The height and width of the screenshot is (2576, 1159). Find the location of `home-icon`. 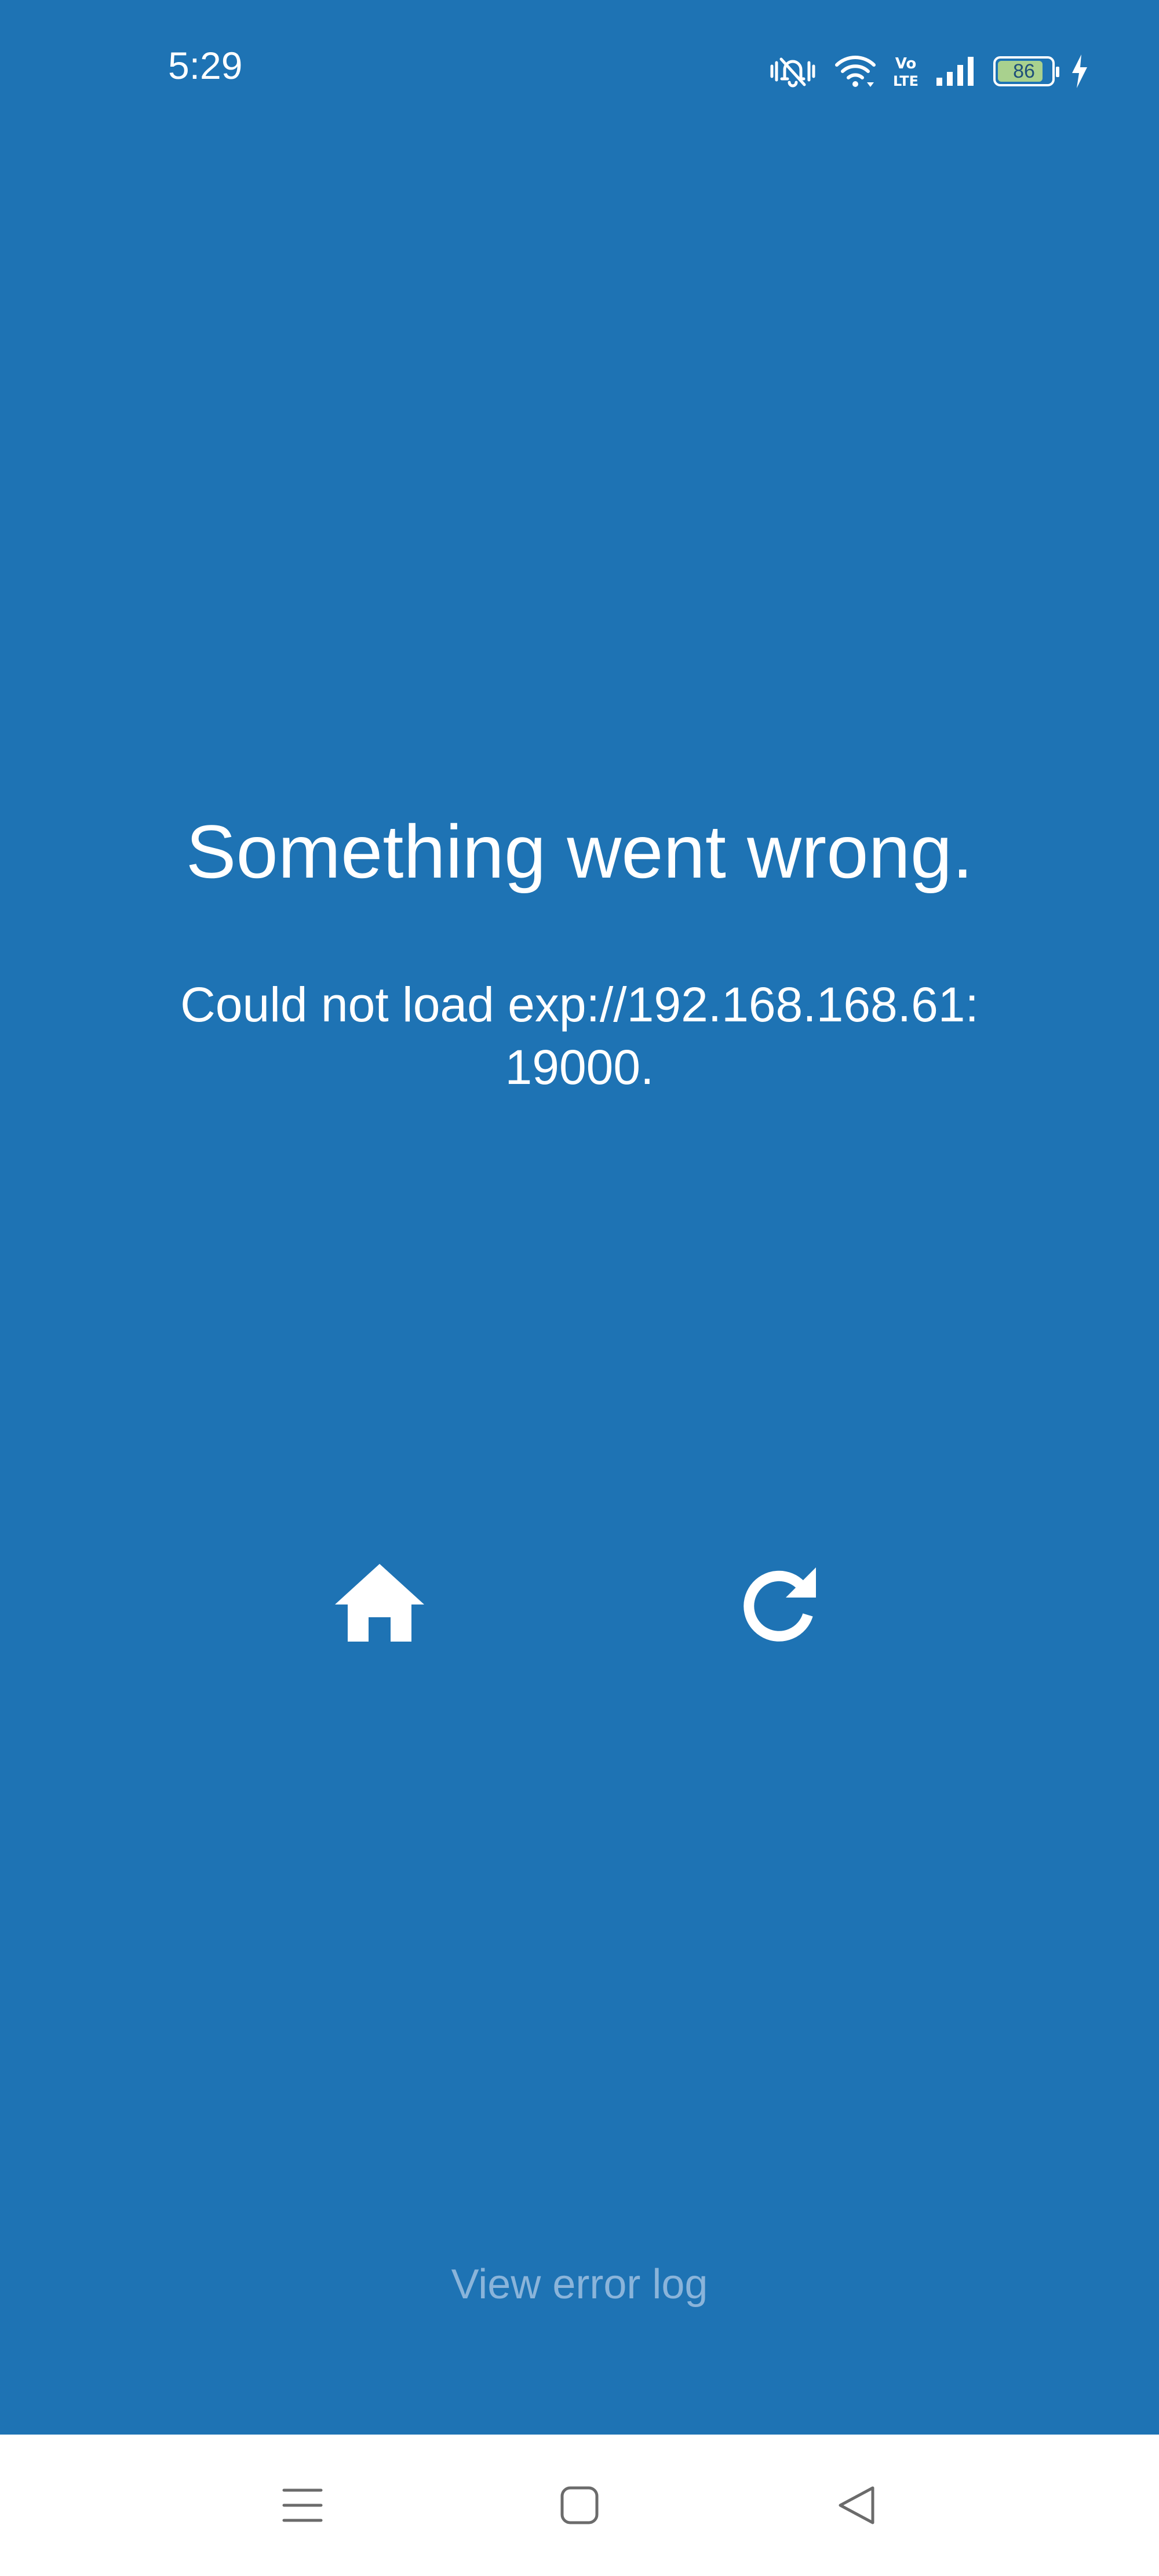

home-icon is located at coordinates (380, 1603).